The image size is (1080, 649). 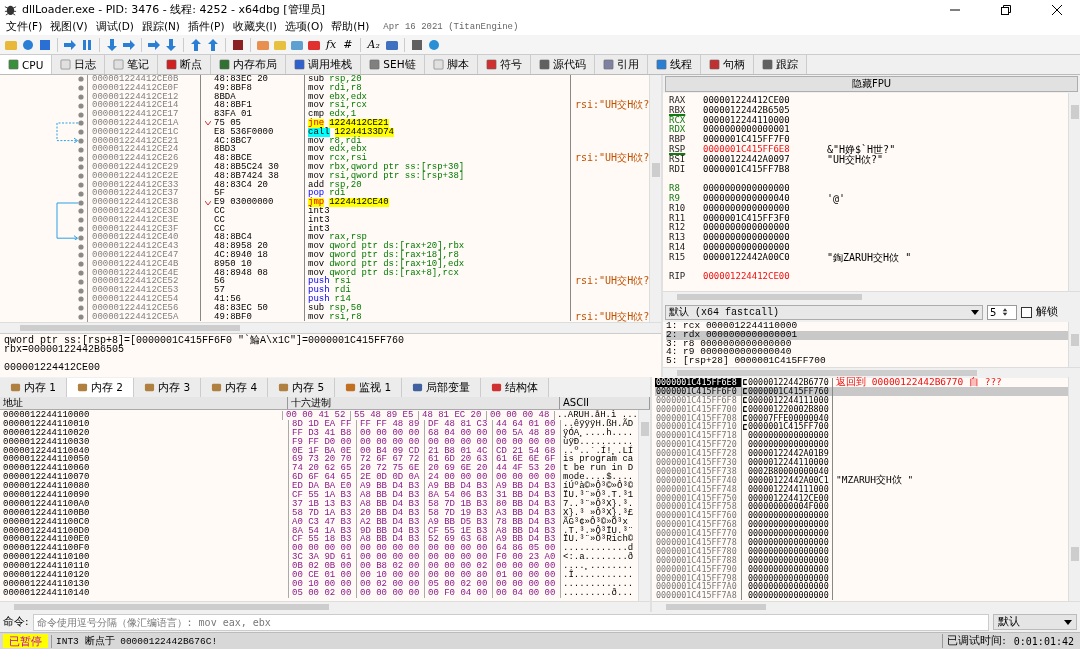 I want to click on register-value: 0000001C415FF6E8, so click(x=765, y=150).